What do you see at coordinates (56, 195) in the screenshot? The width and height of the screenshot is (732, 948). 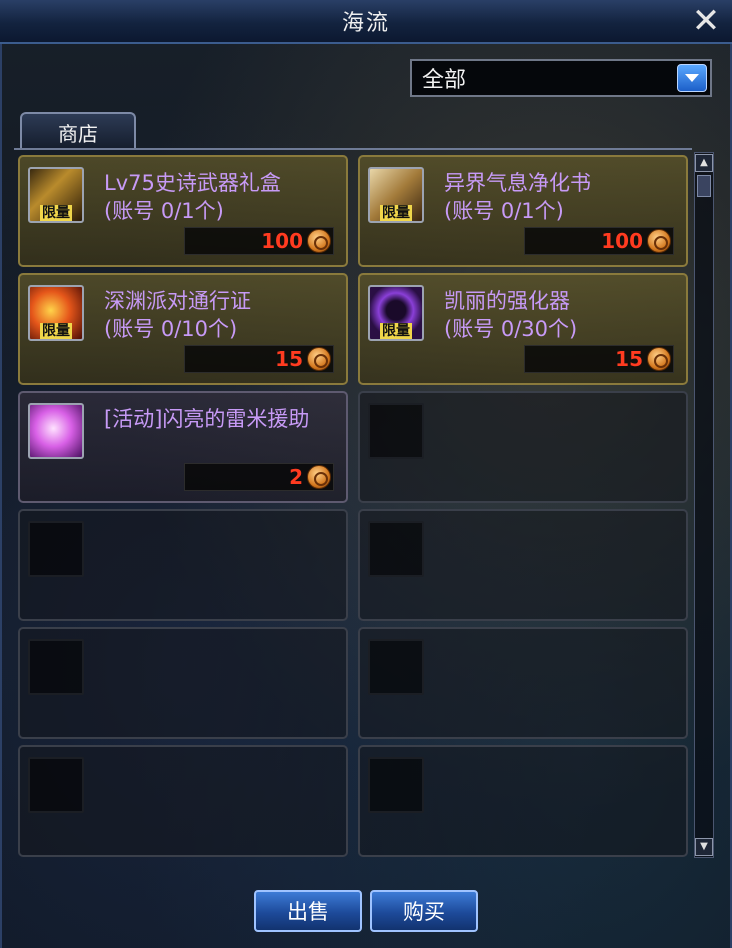 I see `gold-chest-icon: 限量` at bounding box center [56, 195].